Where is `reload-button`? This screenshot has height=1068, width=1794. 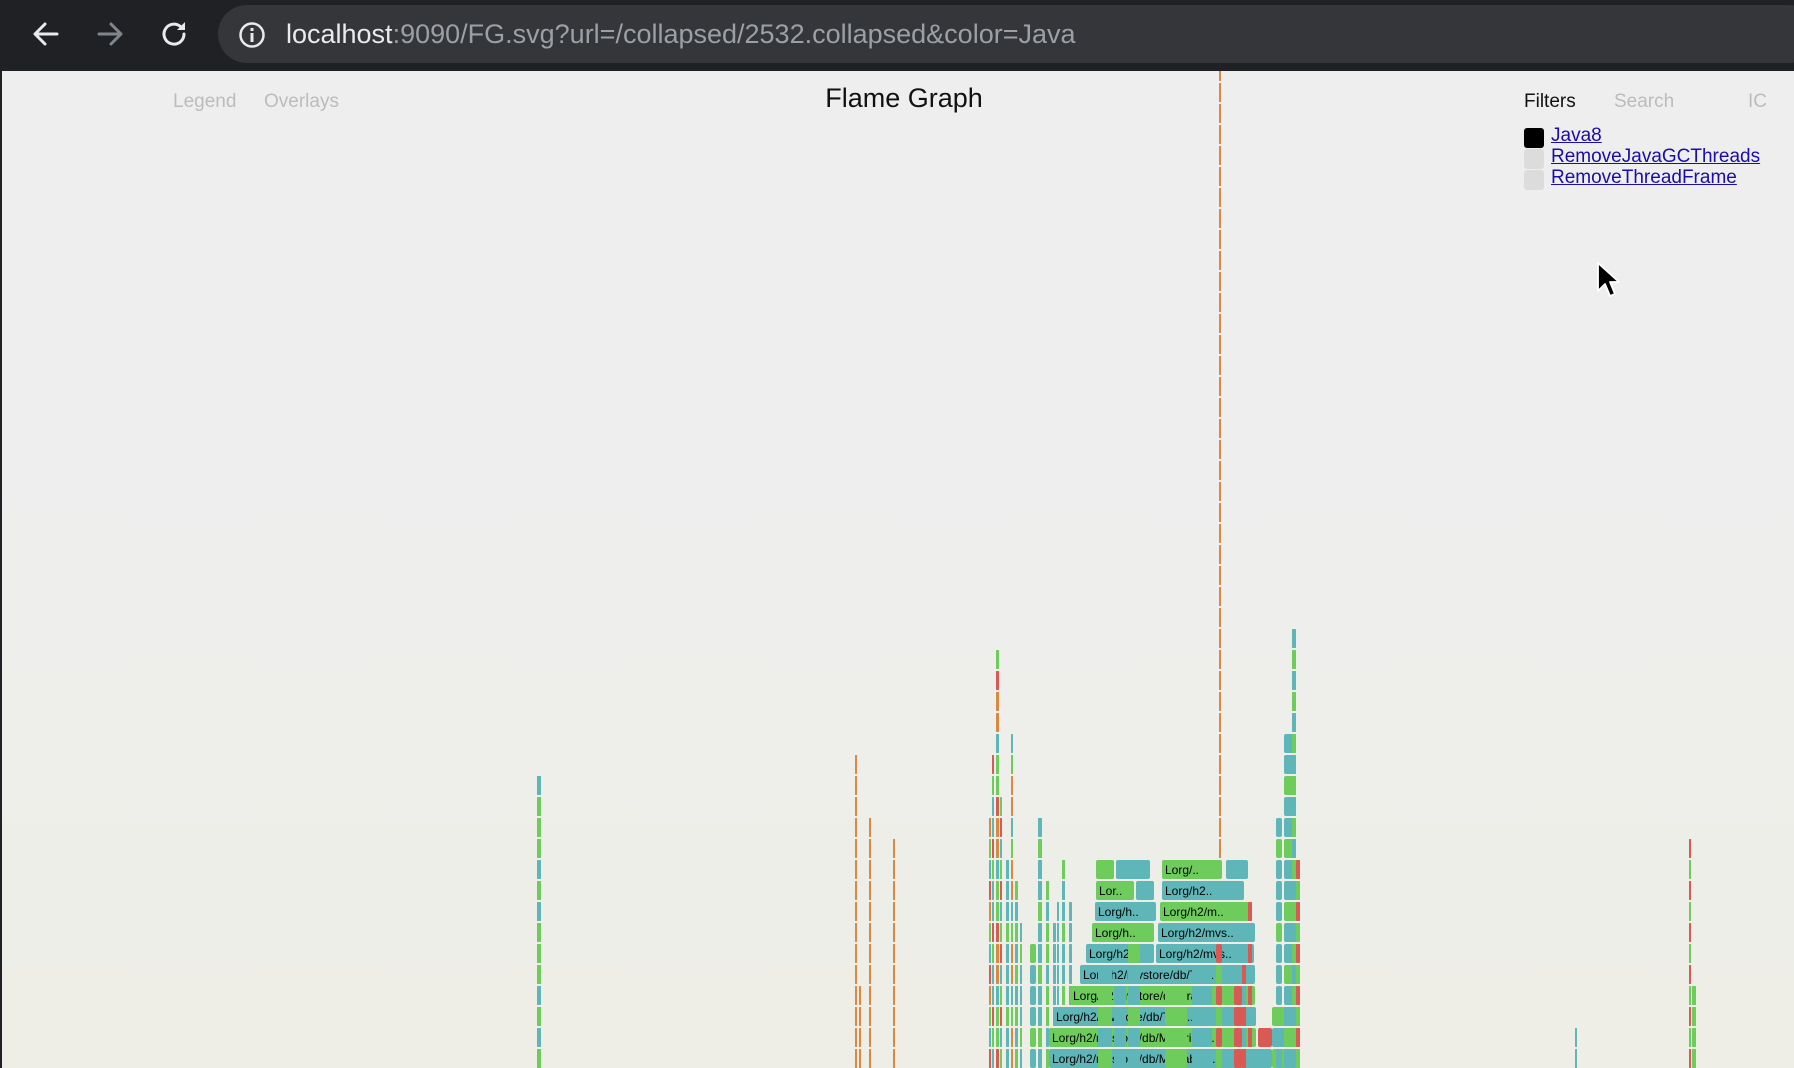 reload-button is located at coordinates (174, 34).